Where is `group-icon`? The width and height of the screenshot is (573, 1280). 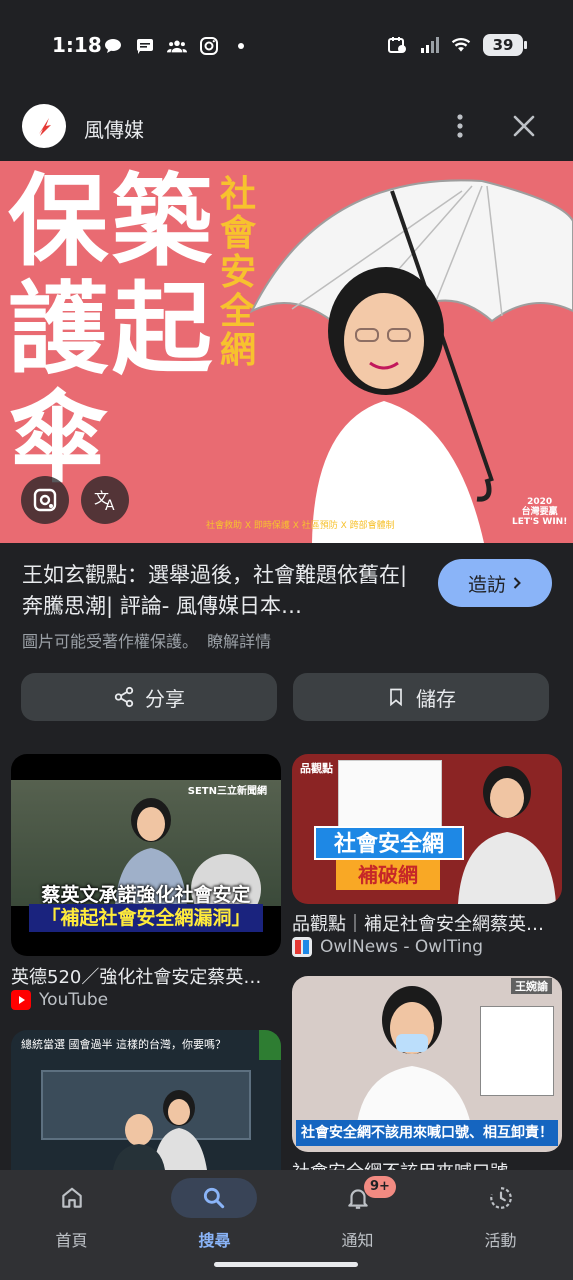
group-icon is located at coordinates (177, 46).